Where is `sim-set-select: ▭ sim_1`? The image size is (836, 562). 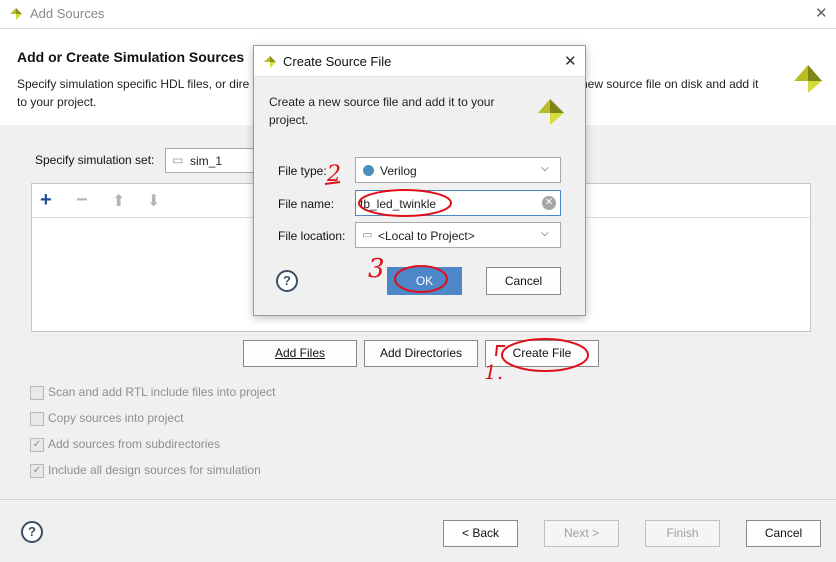 sim-set-select: ▭ sim_1 is located at coordinates (215, 160).